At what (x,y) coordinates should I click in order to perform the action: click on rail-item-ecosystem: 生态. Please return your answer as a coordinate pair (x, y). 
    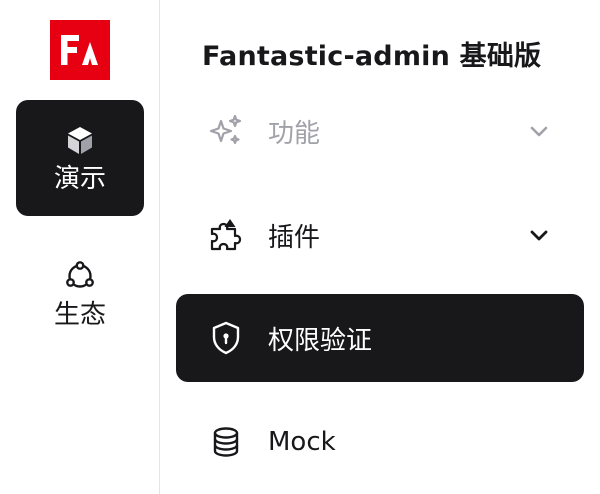
    Looking at the image, I should click on (80, 294).